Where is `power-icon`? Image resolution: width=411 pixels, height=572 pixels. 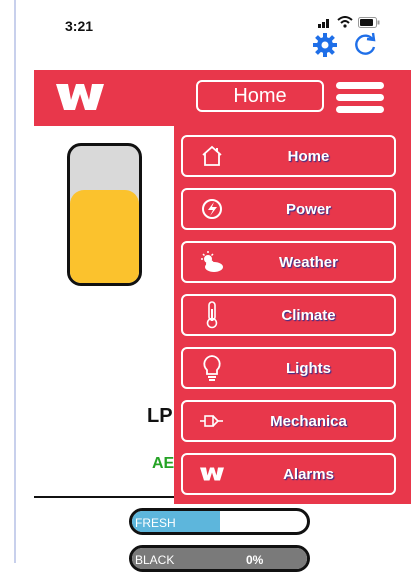 power-icon is located at coordinates (212, 209).